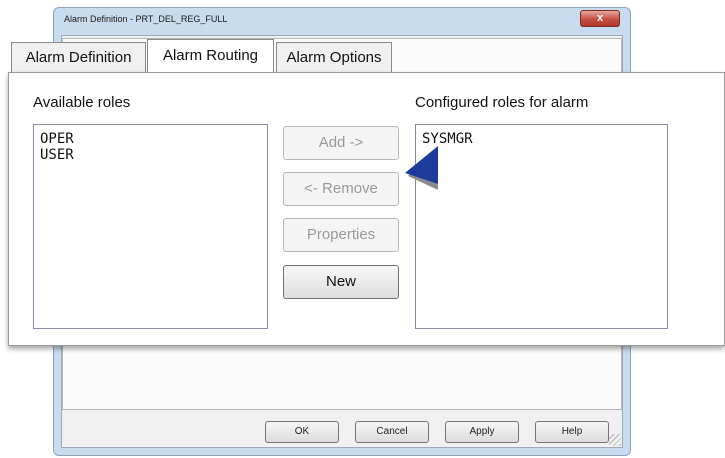  What do you see at coordinates (482, 432) in the screenshot?
I see `apply-button: Apply` at bounding box center [482, 432].